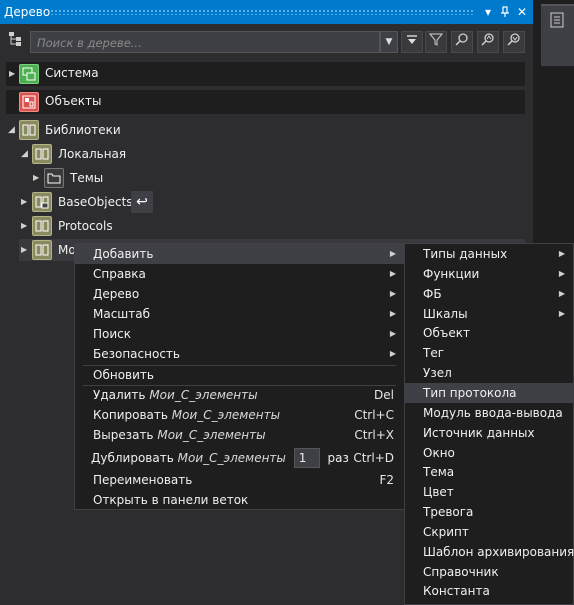  What do you see at coordinates (72, 73) in the screenshot?
I see `tree-item-label: Система` at bounding box center [72, 73].